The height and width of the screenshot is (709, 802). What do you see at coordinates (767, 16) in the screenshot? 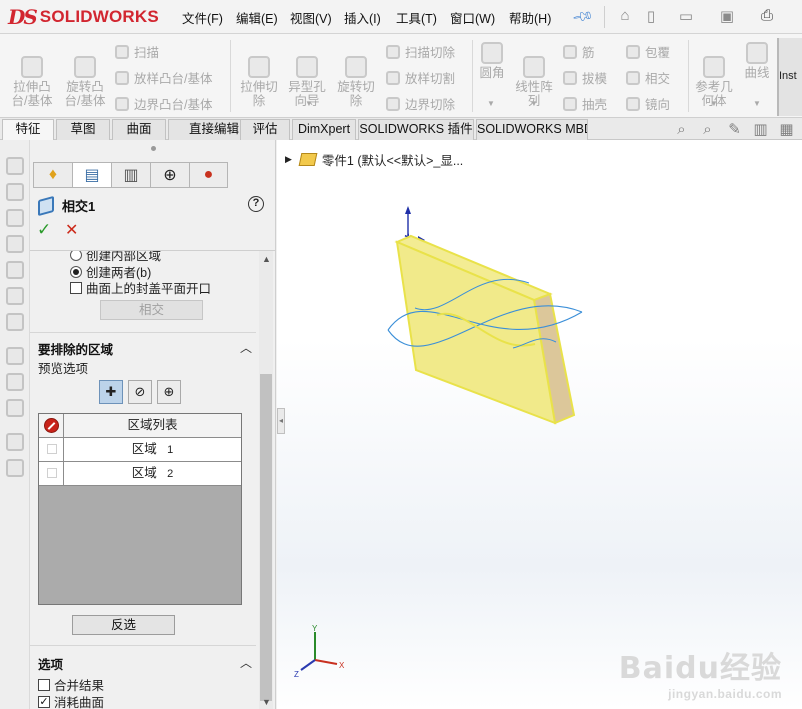
I see `print-icon: ⎙` at bounding box center [767, 16].